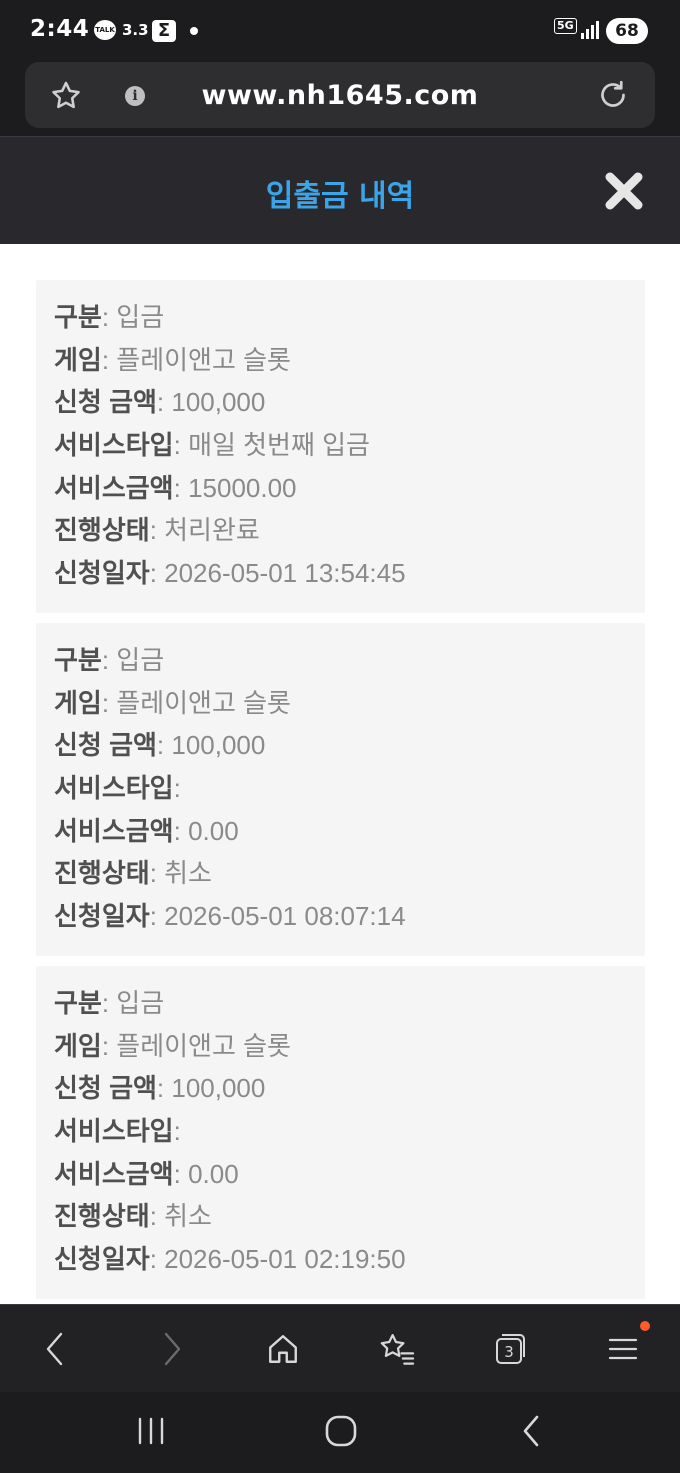 Image resolution: width=680 pixels, height=1473 pixels. What do you see at coordinates (590, 30) in the screenshot?
I see `signal-icon` at bounding box center [590, 30].